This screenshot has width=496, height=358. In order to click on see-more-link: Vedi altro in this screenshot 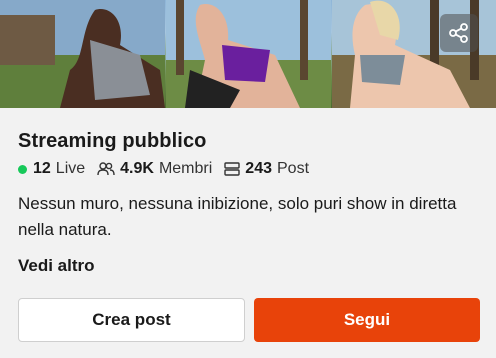, I will do `click(56, 266)`.